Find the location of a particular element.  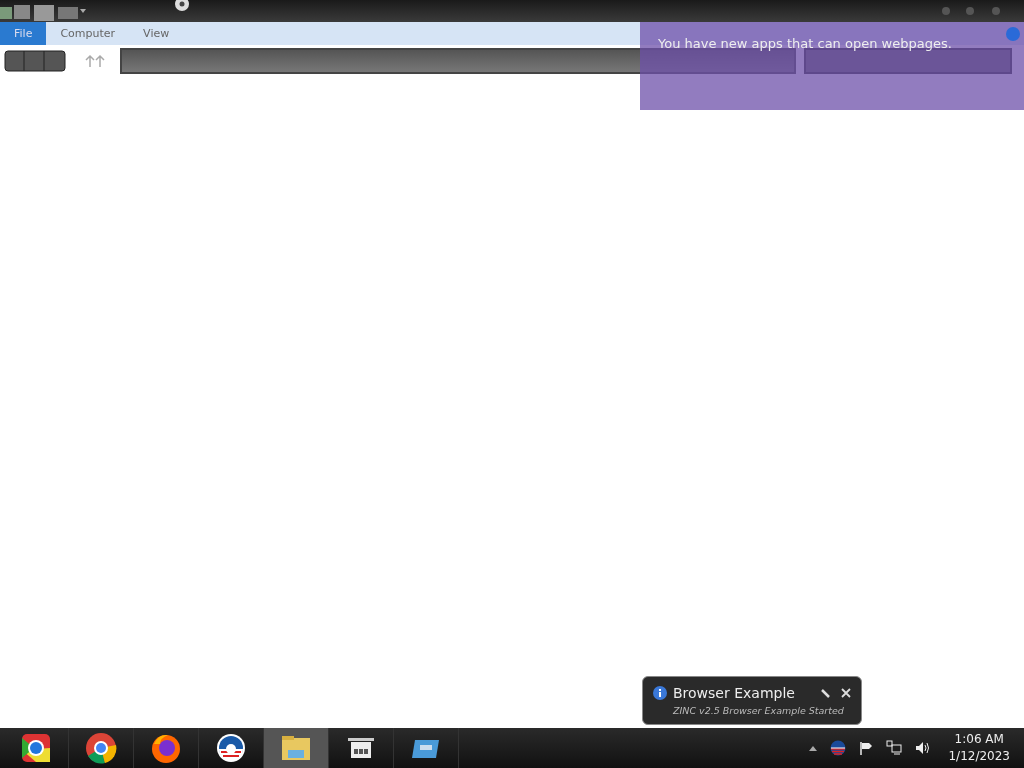

flag-icon is located at coordinates (866, 748).